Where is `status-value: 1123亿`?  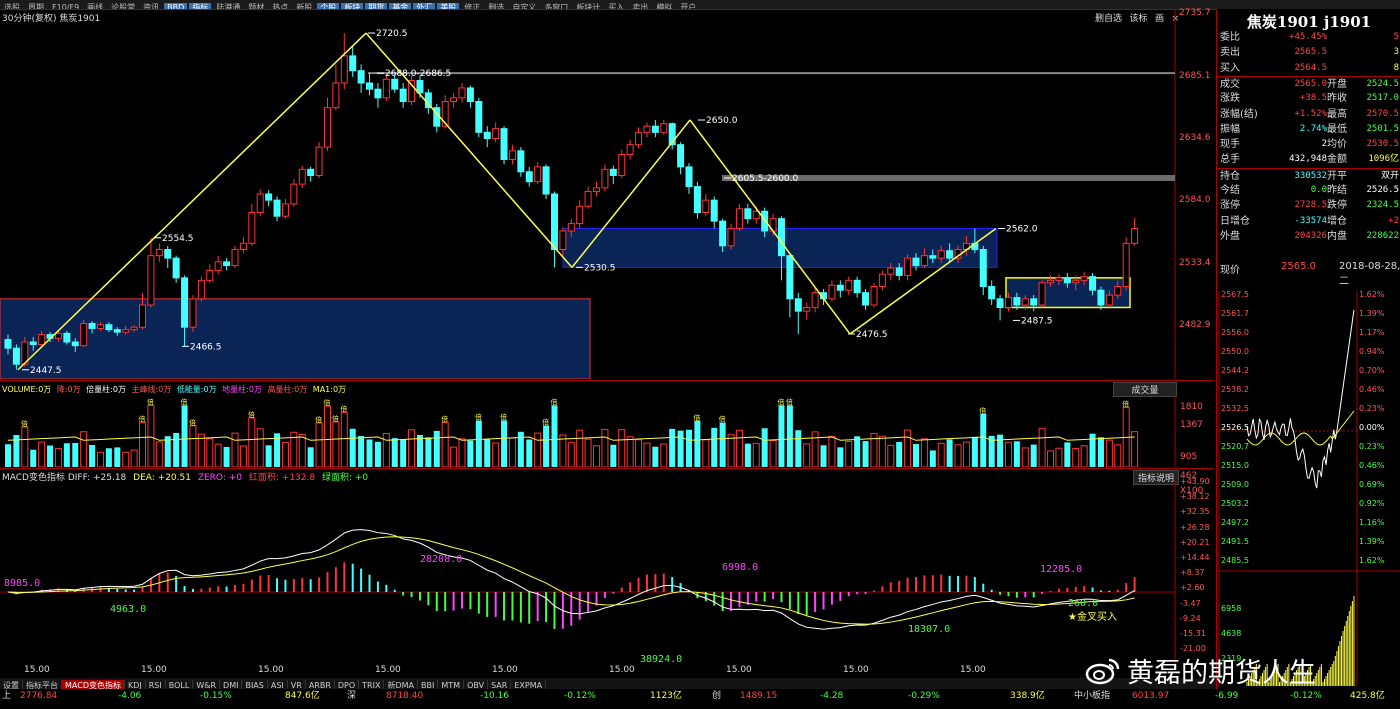
status-value: 1123亿 is located at coordinates (666, 696).